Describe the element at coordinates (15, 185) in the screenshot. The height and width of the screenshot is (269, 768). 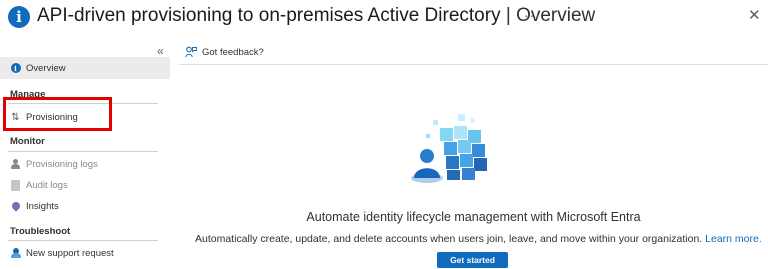
I see `document-icon` at that location.